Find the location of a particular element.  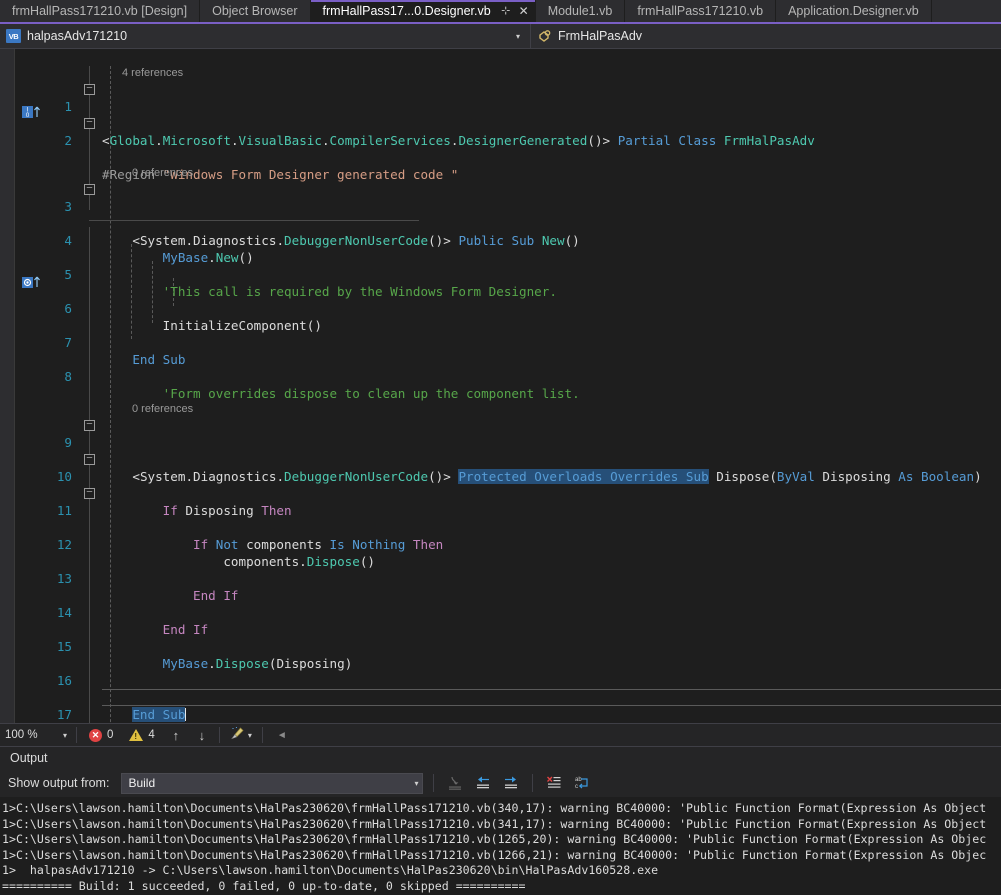

tab-label: Application.Designer.vb is located at coordinates (853, 11).